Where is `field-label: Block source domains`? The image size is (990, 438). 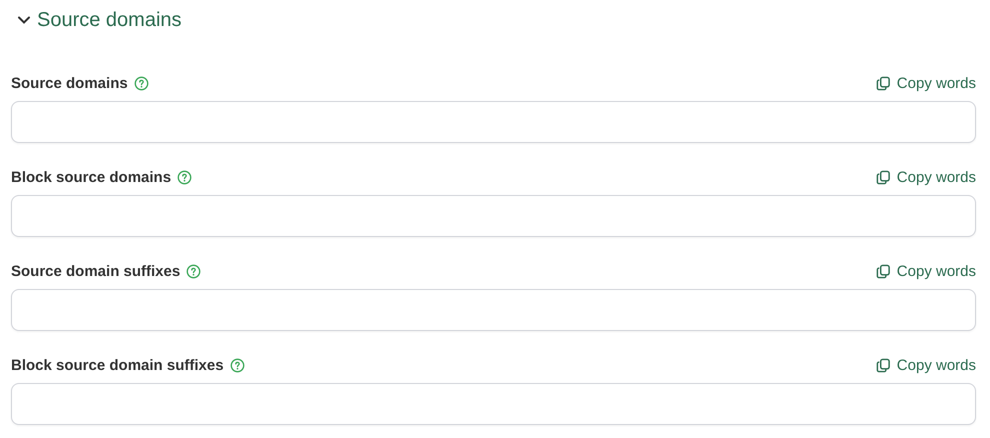
field-label: Block source domains is located at coordinates (91, 177).